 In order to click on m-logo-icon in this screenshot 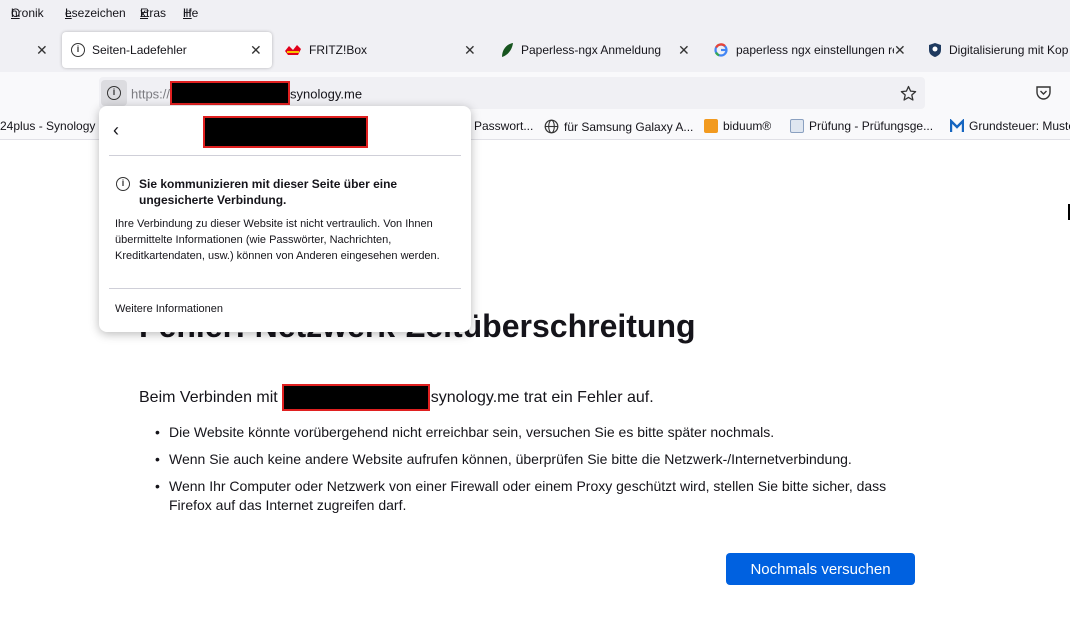, I will do `click(957, 125)`.